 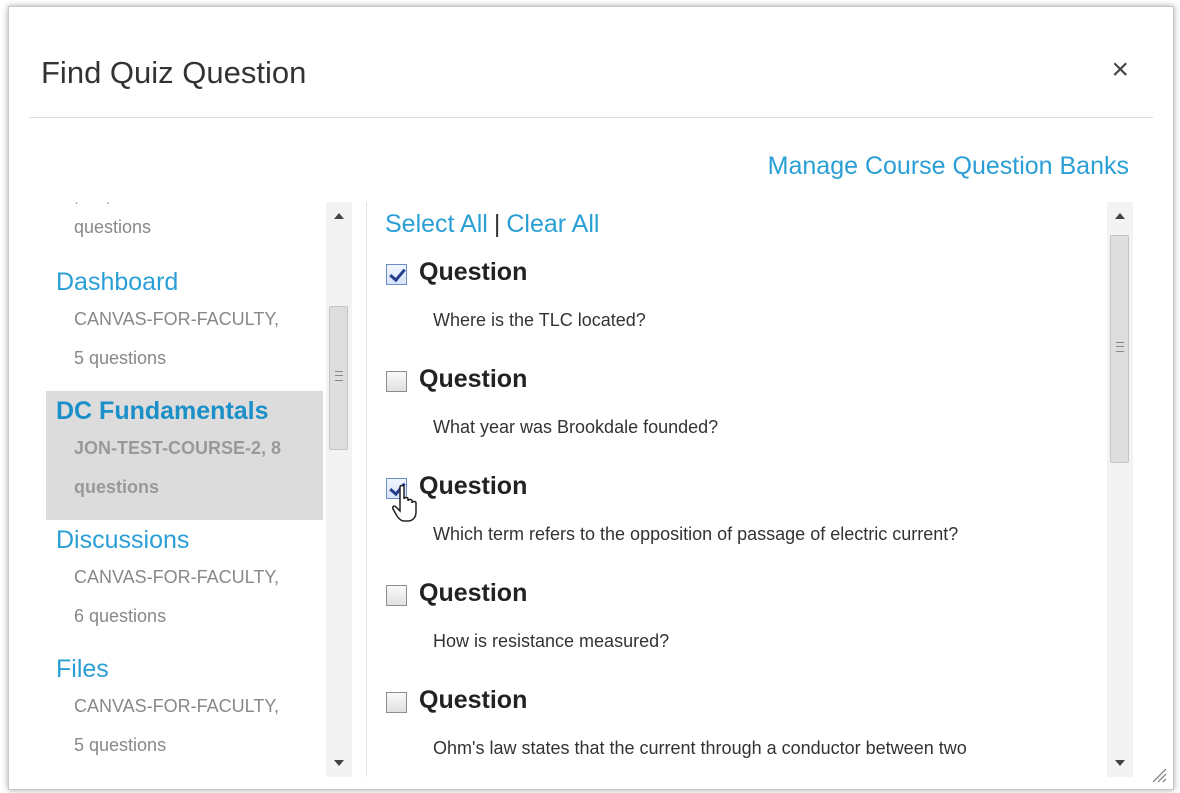 What do you see at coordinates (120, 616) in the screenshot?
I see `bank-count: 6 questions` at bounding box center [120, 616].